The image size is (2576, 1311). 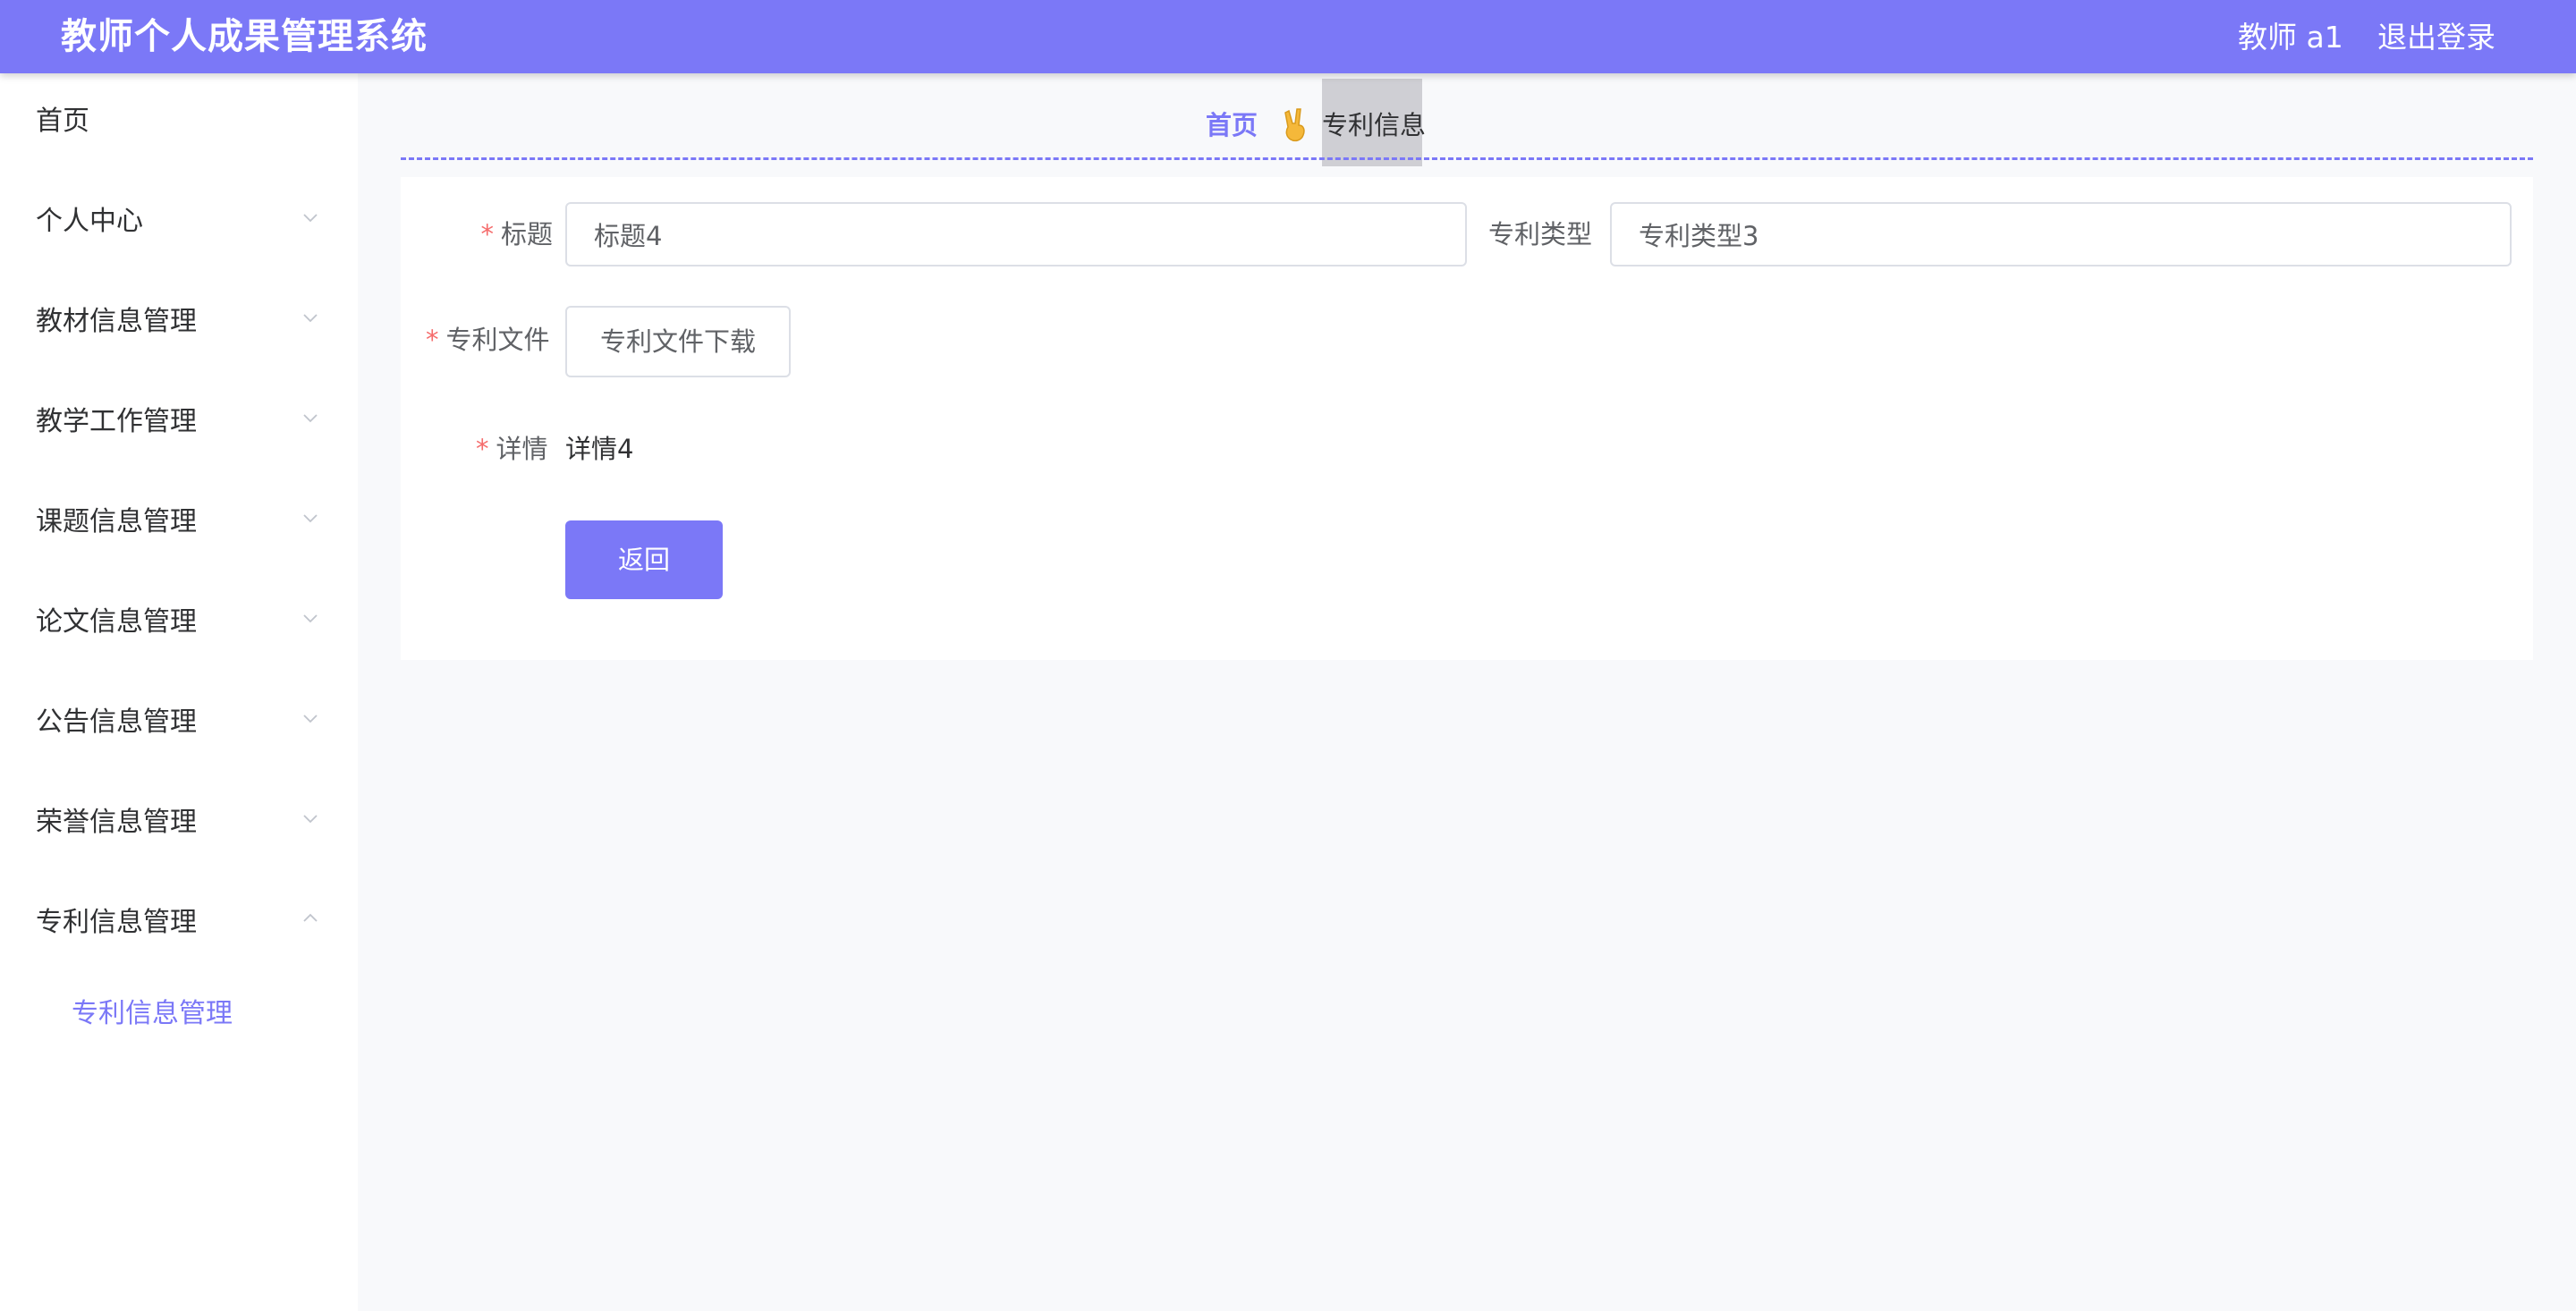 What do you see at coordinates (497, 340) in the screenshot?
I see `patent-file-label-text: 专利文件` at bounding box center [497, 340].